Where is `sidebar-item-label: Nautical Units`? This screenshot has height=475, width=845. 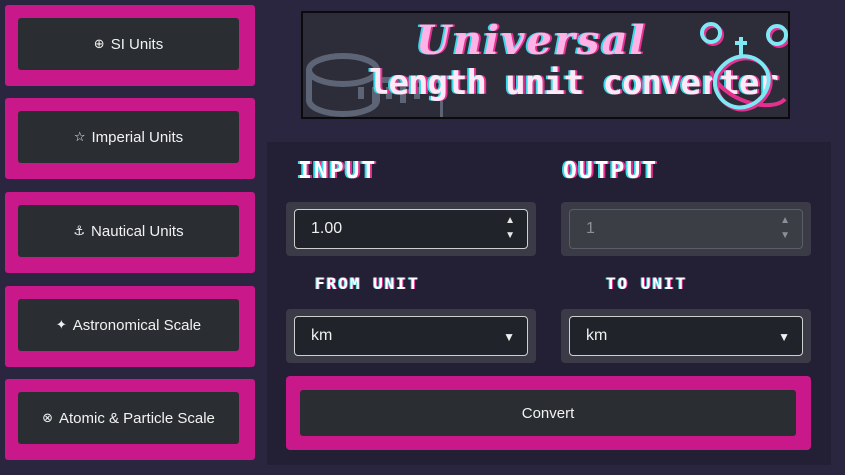
sidebar-item-label: Nautical Units is located at coordinates (137, 231).